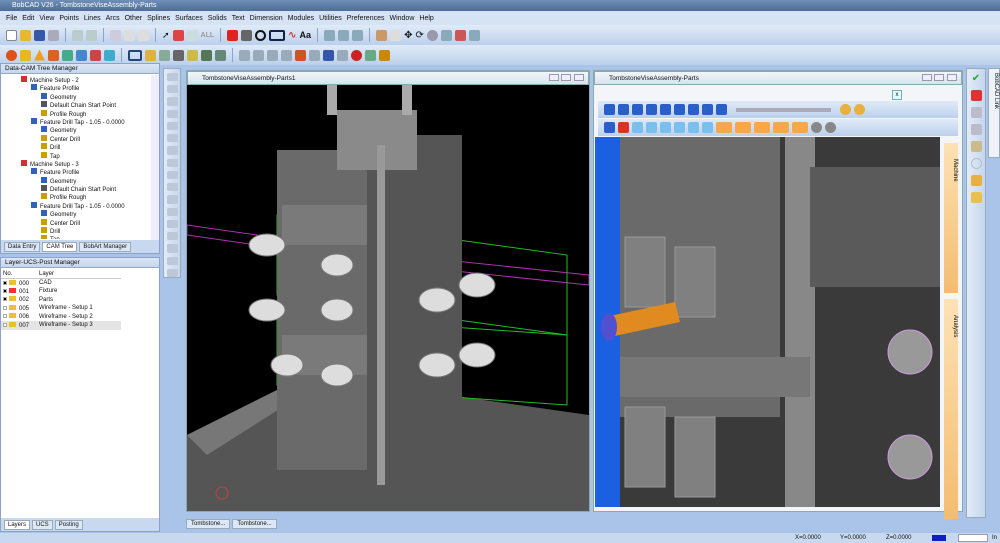 This screenshot has height=543, width=1000. I want to click on cam-icon, so click(370, 55).